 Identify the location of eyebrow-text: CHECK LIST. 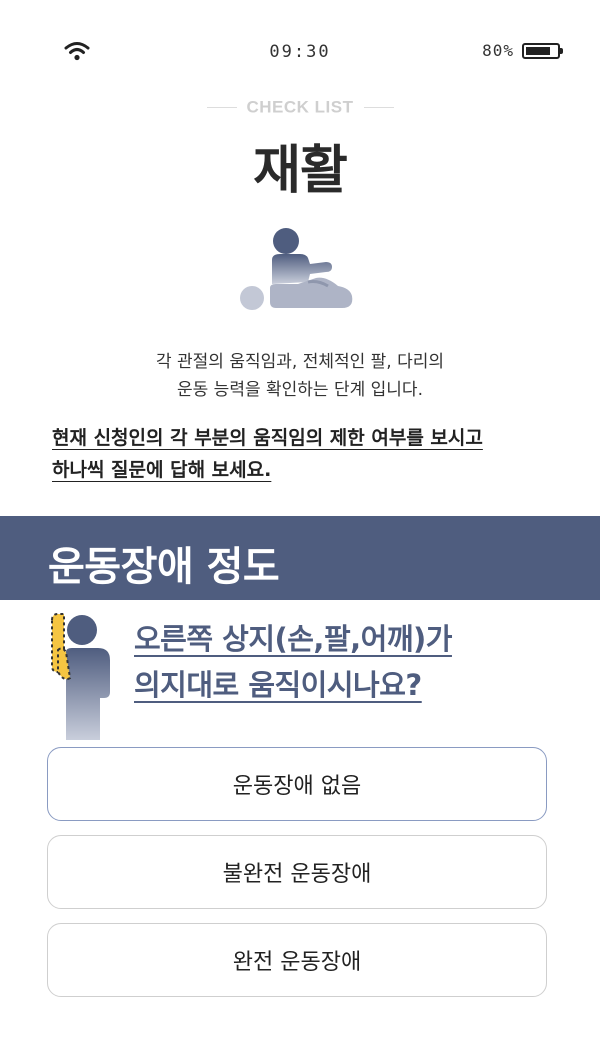
(300, 107).